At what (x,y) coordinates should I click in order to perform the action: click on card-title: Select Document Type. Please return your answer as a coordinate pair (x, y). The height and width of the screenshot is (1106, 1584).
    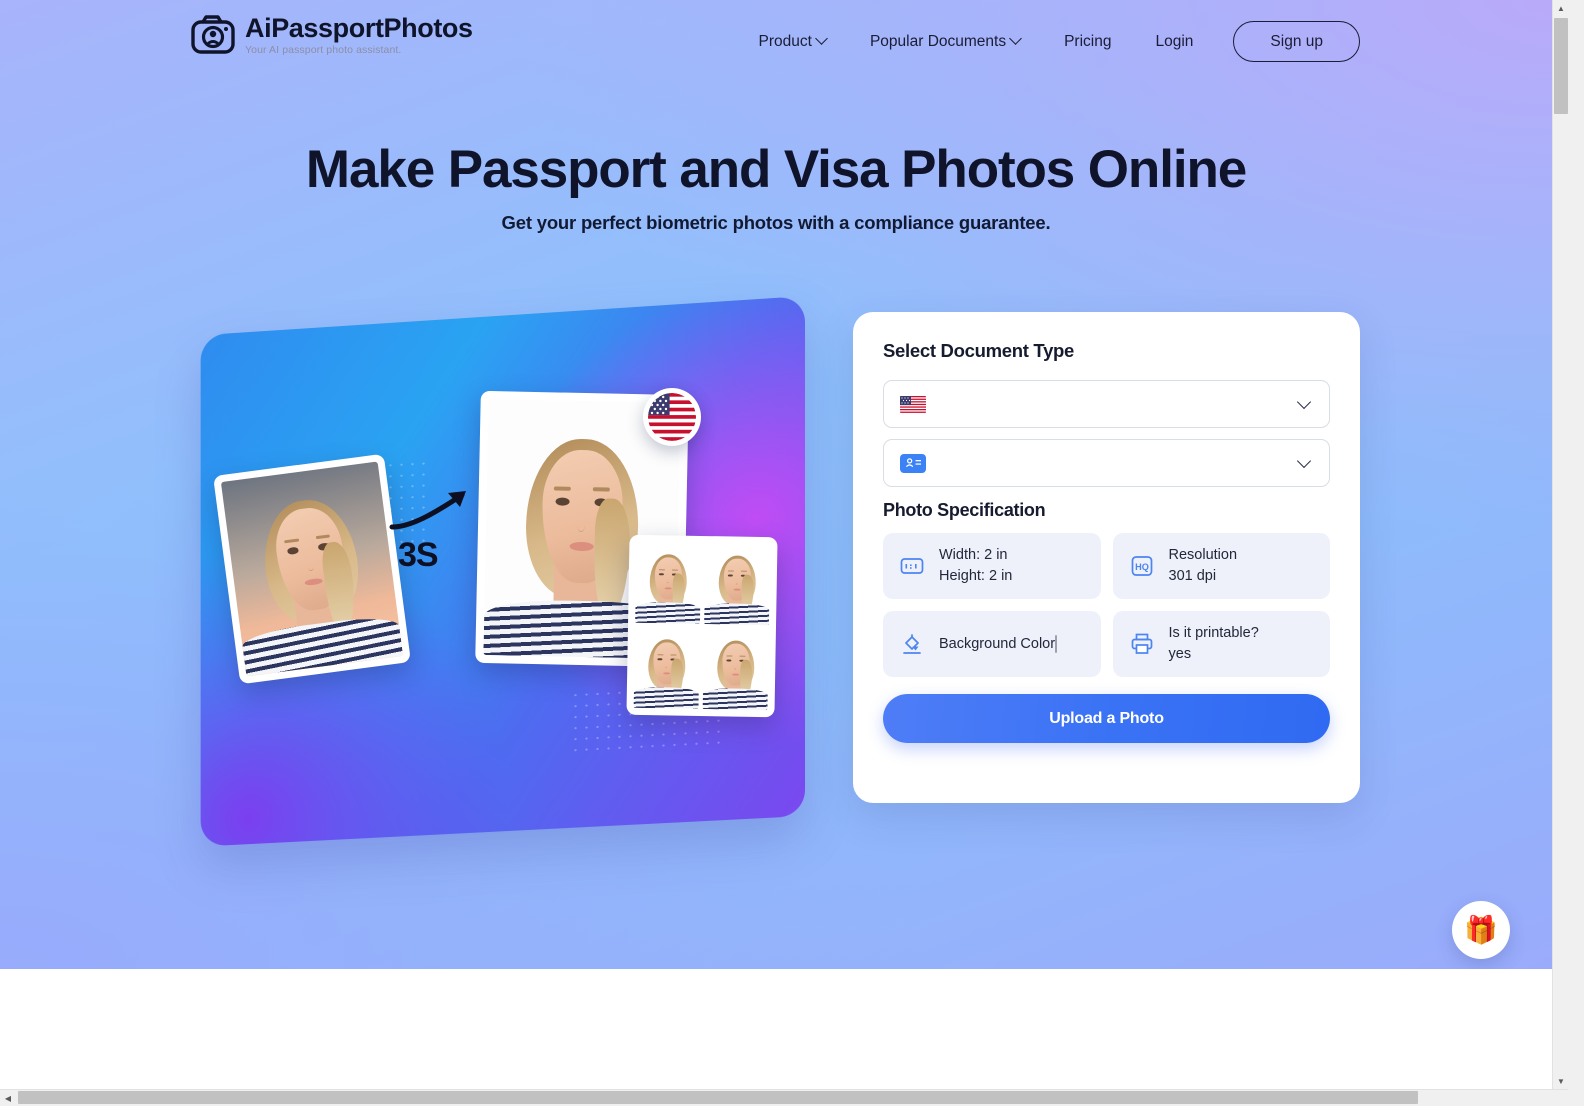
    Looking at the image, I should click on (1106, 351).